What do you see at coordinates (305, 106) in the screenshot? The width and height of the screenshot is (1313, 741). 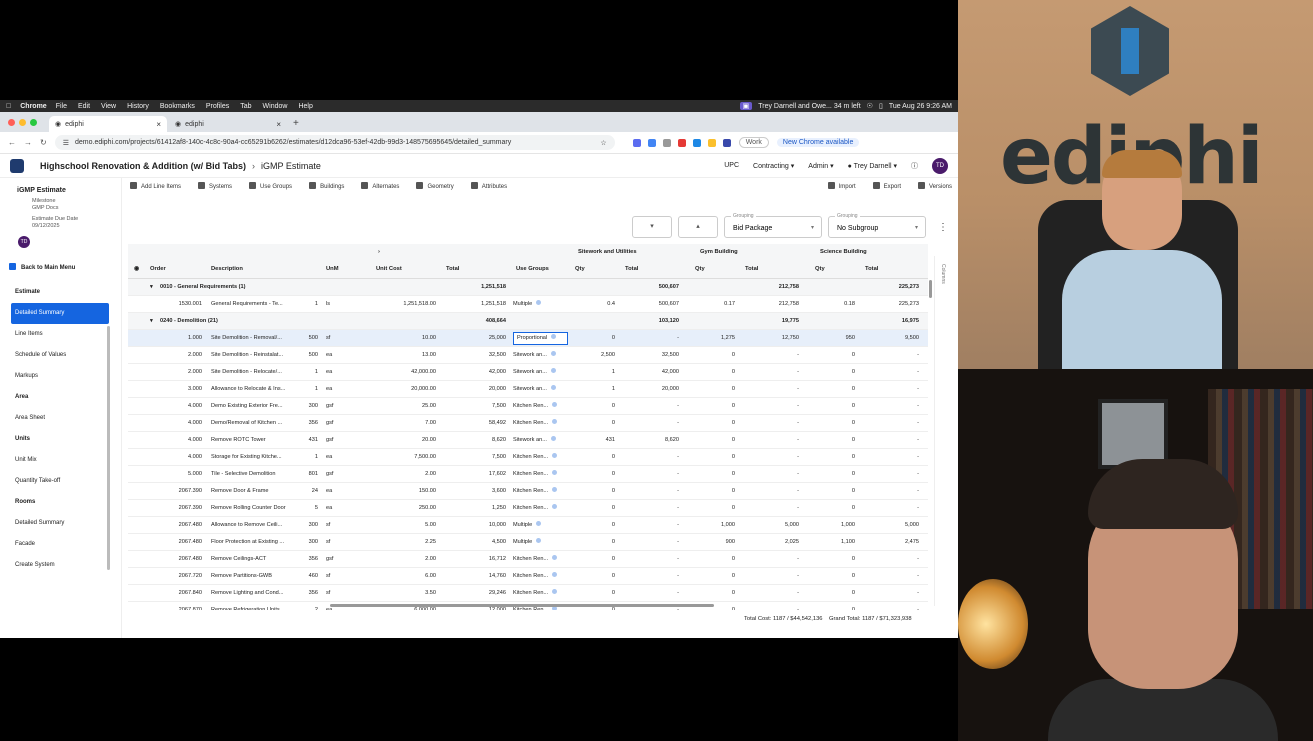 I see `menu-help: Help` at bounding box center [305, 106].